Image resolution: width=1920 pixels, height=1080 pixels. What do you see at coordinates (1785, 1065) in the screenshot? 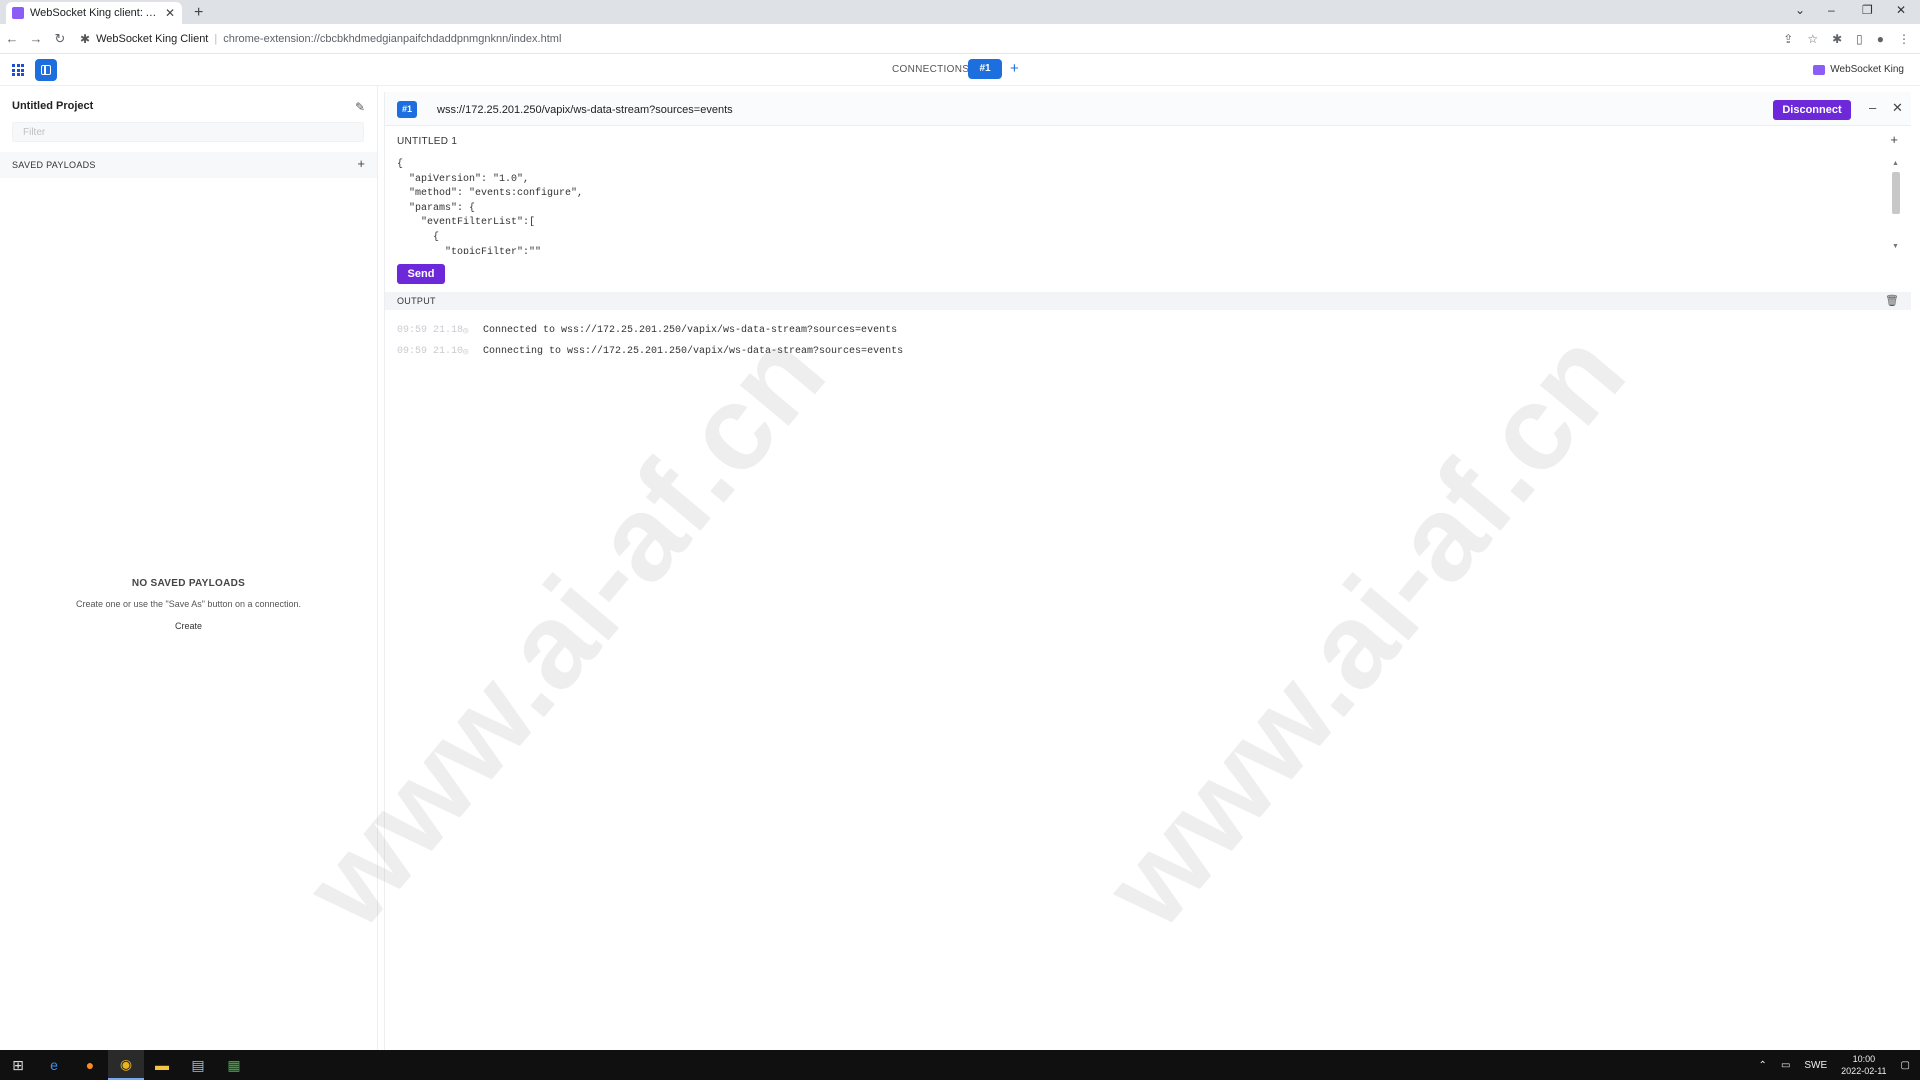
I see `network-icon: ▭` at bounding box center [1785, 1065].